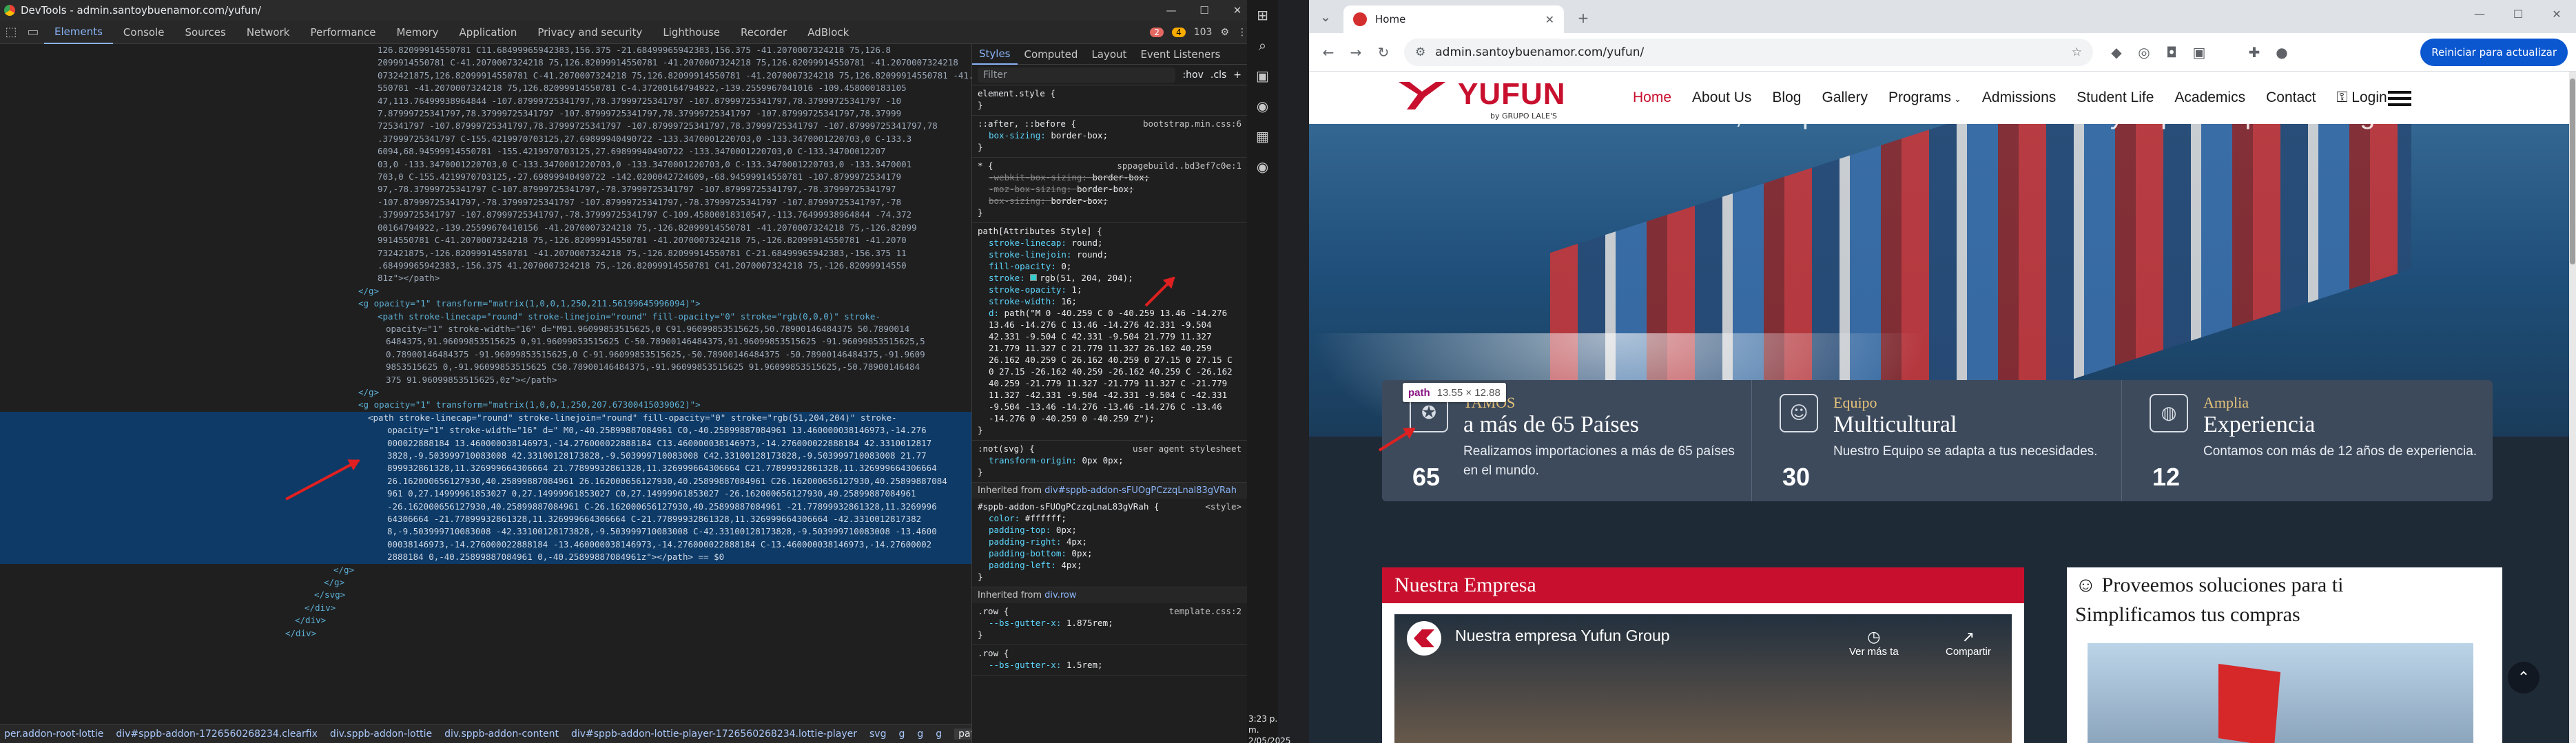 This screenshot has width=2576, height=743. What do you see at coordinates (1224, 32) in the screenshot?
I see `settings-icon: ⚙` at bounding box center [1224, 32].